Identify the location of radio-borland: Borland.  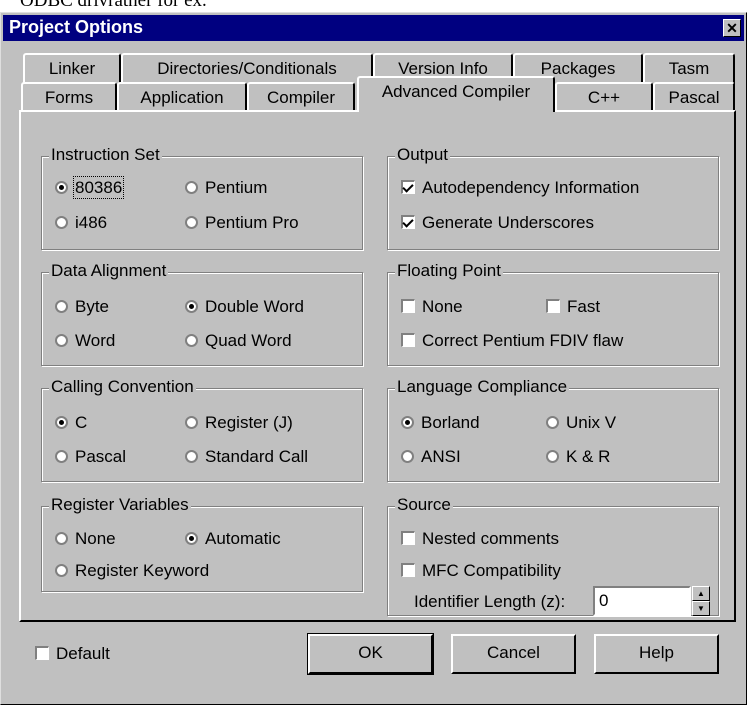
(440, 423).